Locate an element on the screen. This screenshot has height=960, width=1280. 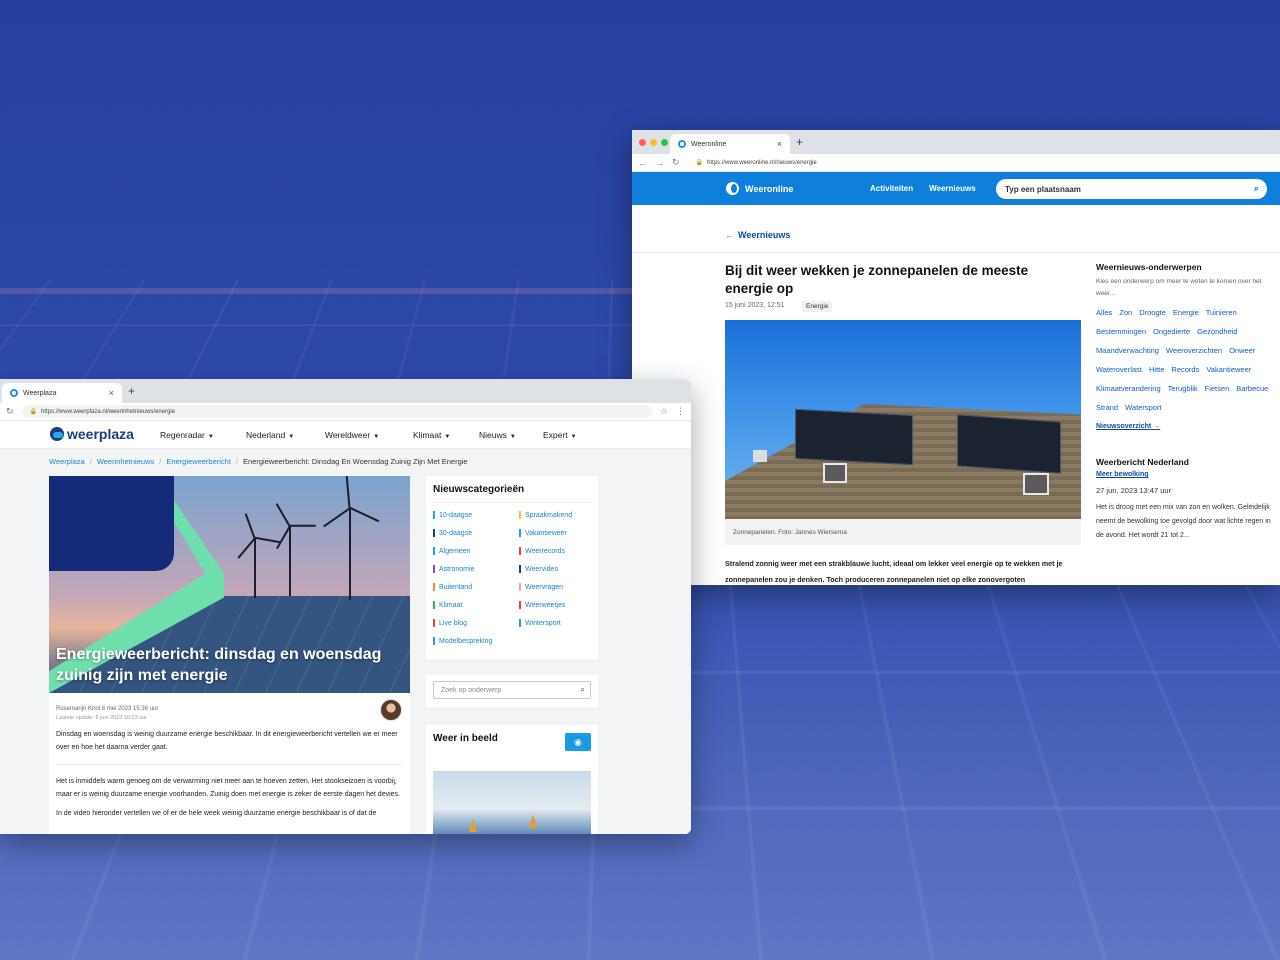
tab-weerplaza: Weerplaza × is located at coordinates (62, 393).